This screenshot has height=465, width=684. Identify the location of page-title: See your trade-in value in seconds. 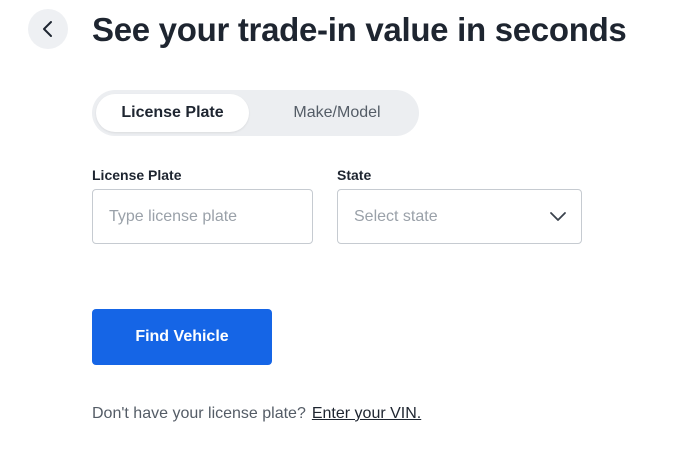
(359, 29).